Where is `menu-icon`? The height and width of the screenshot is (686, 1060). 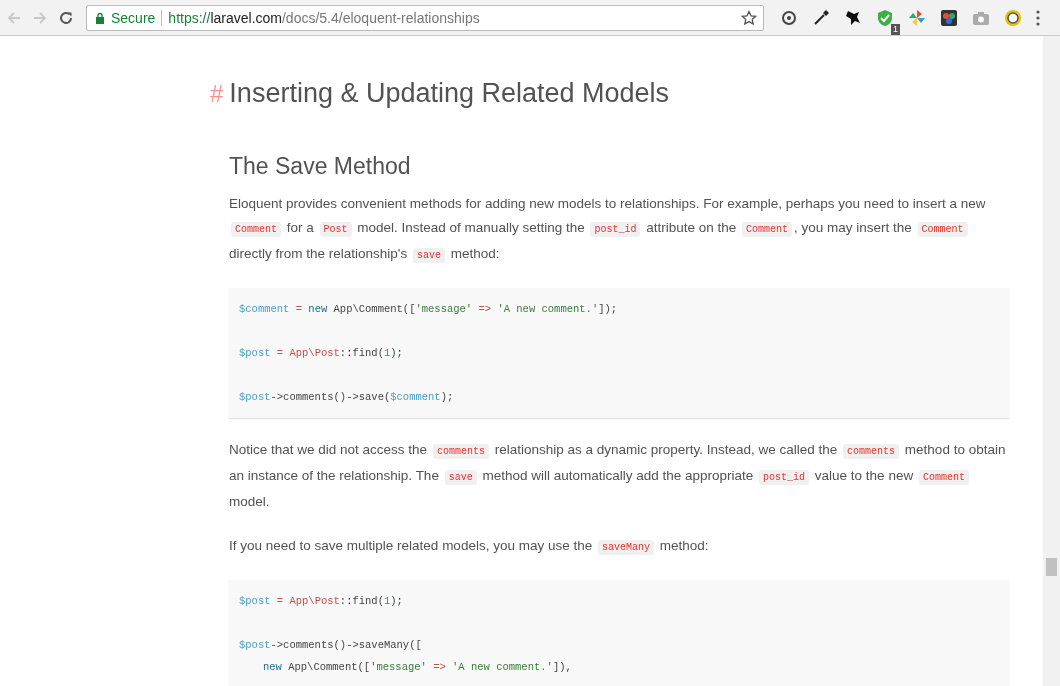 menu-icon is located at coordinates (1038, 17).